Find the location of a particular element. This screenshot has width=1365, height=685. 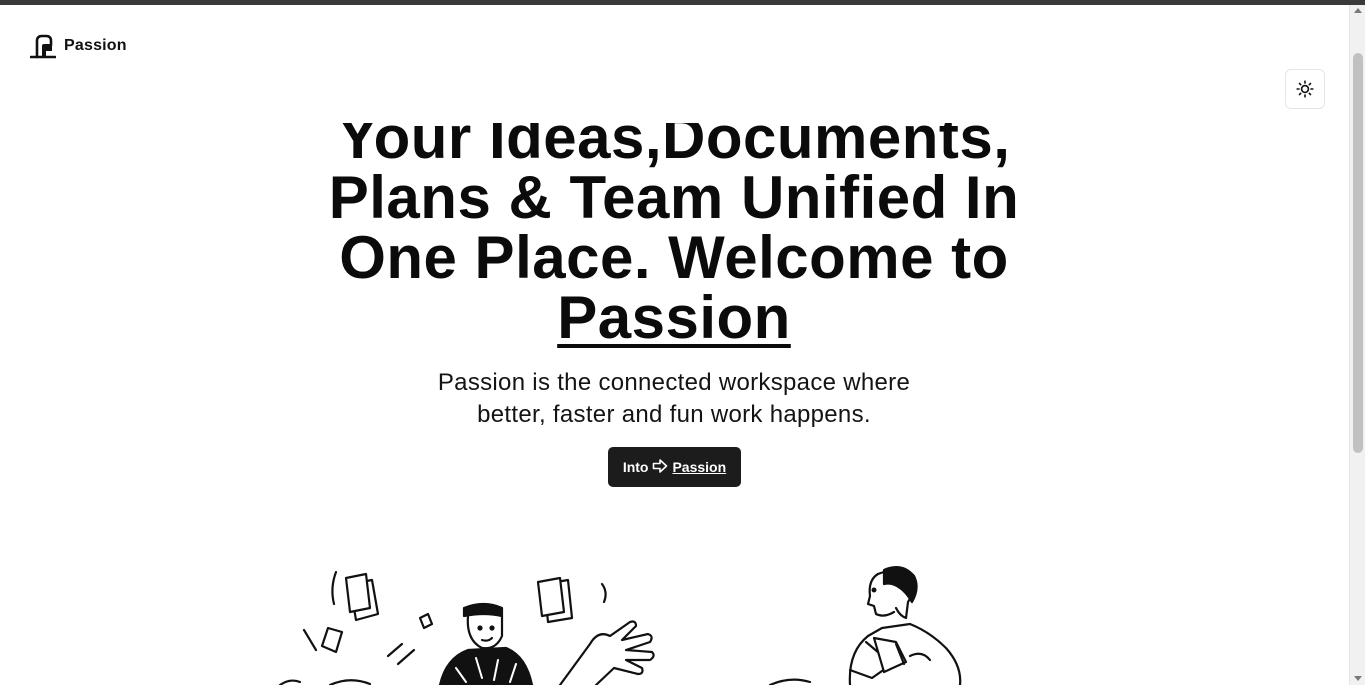

into-passion-button: Into Passion is located at coordinates (674, 467).